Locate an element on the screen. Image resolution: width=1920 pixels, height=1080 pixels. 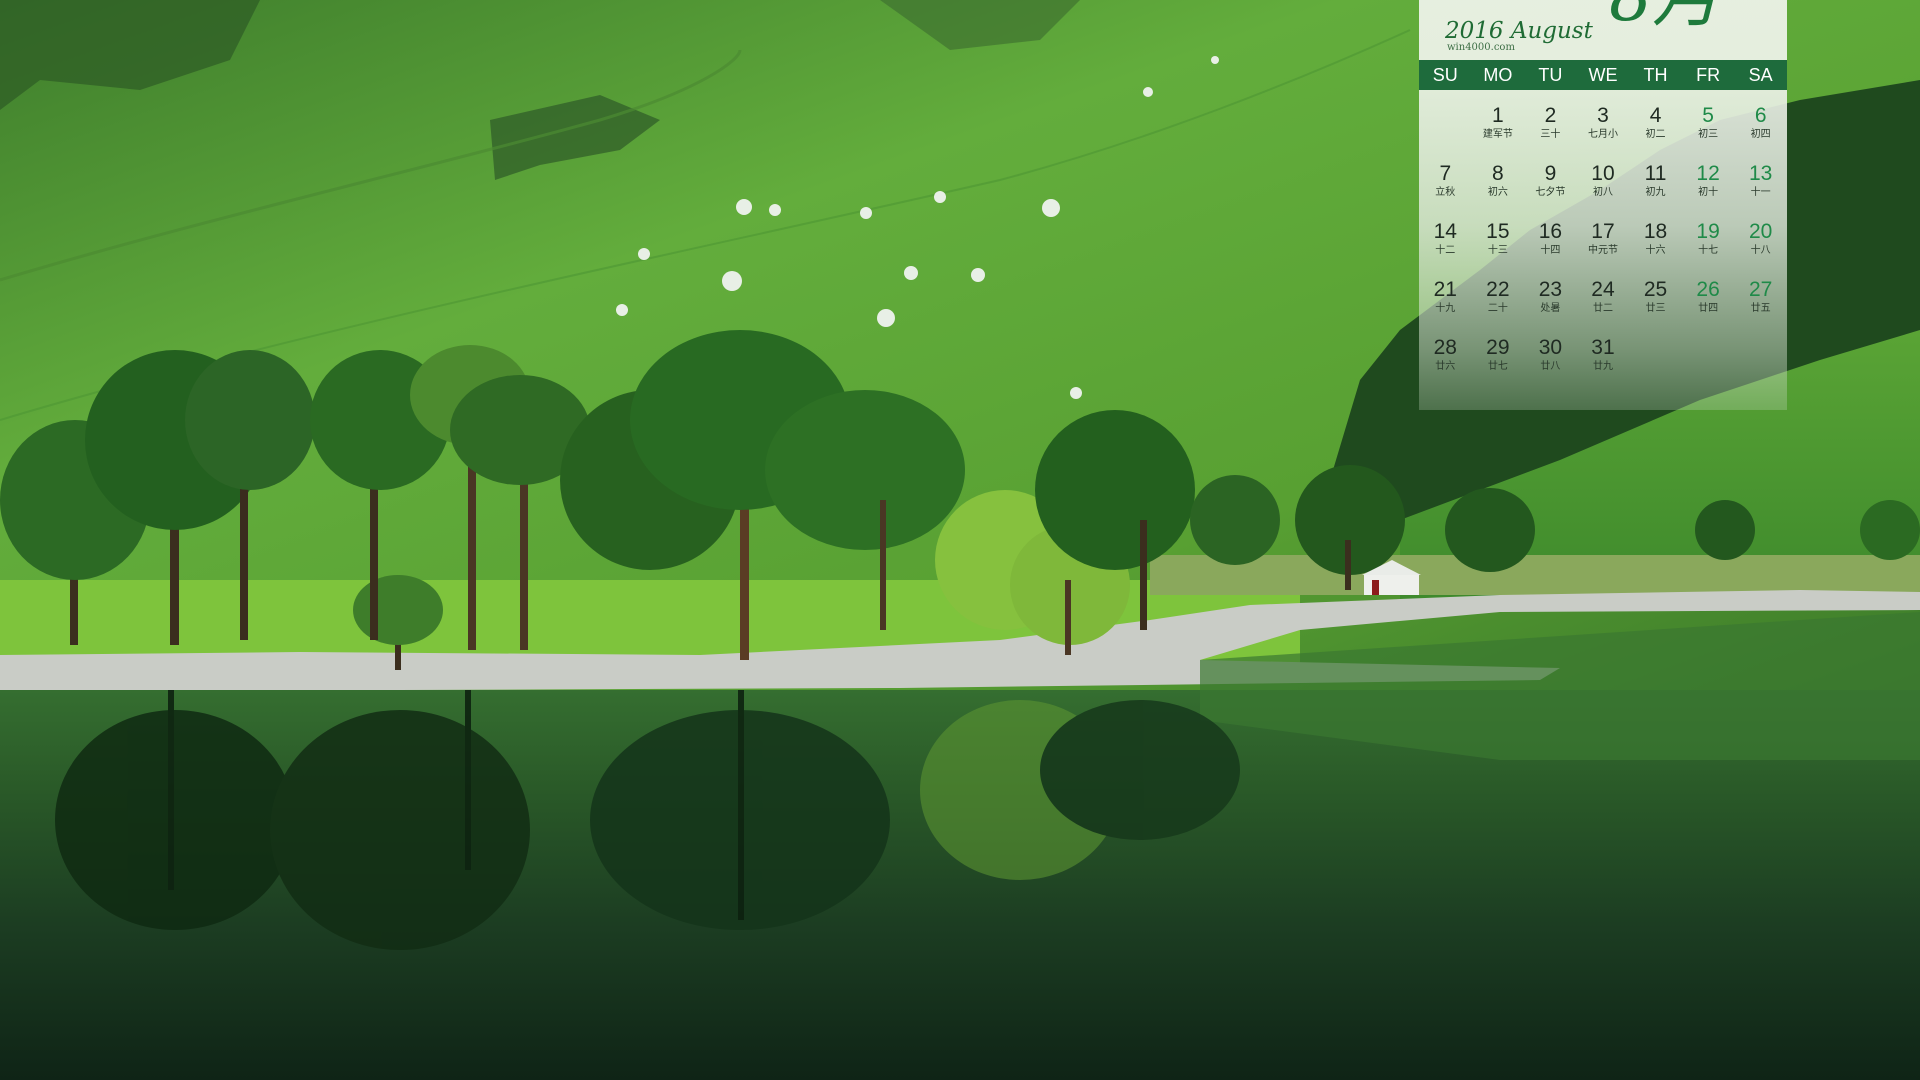
calendar-day-cell: 29 廿七 is located at coordinates (1498, 365).